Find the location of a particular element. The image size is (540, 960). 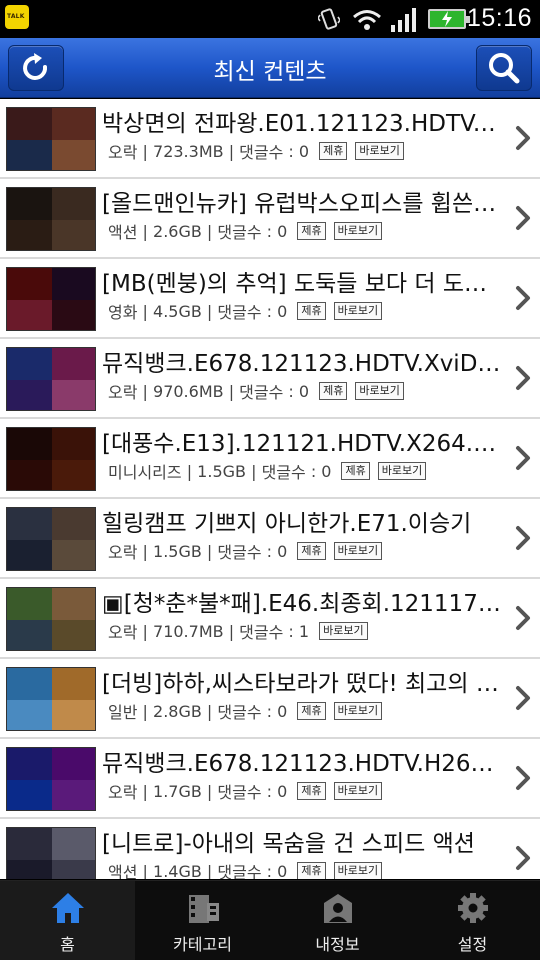

item-title: [대풍수.E13].121121.HDTV.X264.720p is located at coordinates (302, 444).